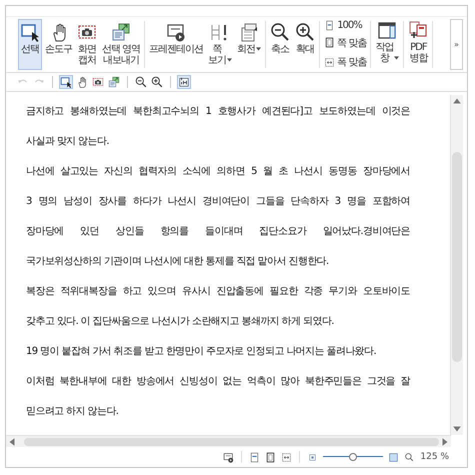 This screenshot has height=475, width=475. I want to click on ribbon-button: 축소, so click(280, 44).